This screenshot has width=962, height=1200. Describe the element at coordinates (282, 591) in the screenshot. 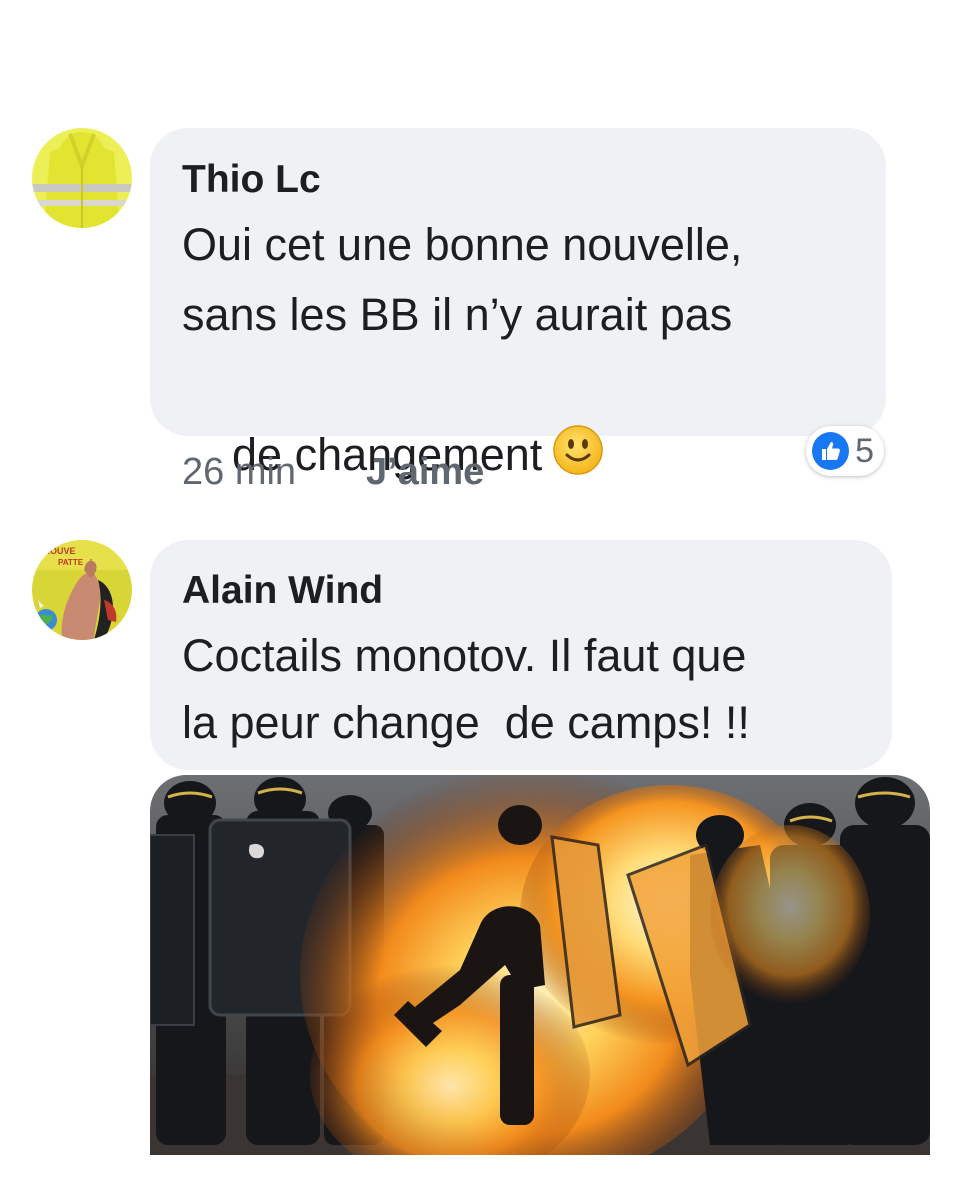

I see `comment-author: Alain Wind` at that location.